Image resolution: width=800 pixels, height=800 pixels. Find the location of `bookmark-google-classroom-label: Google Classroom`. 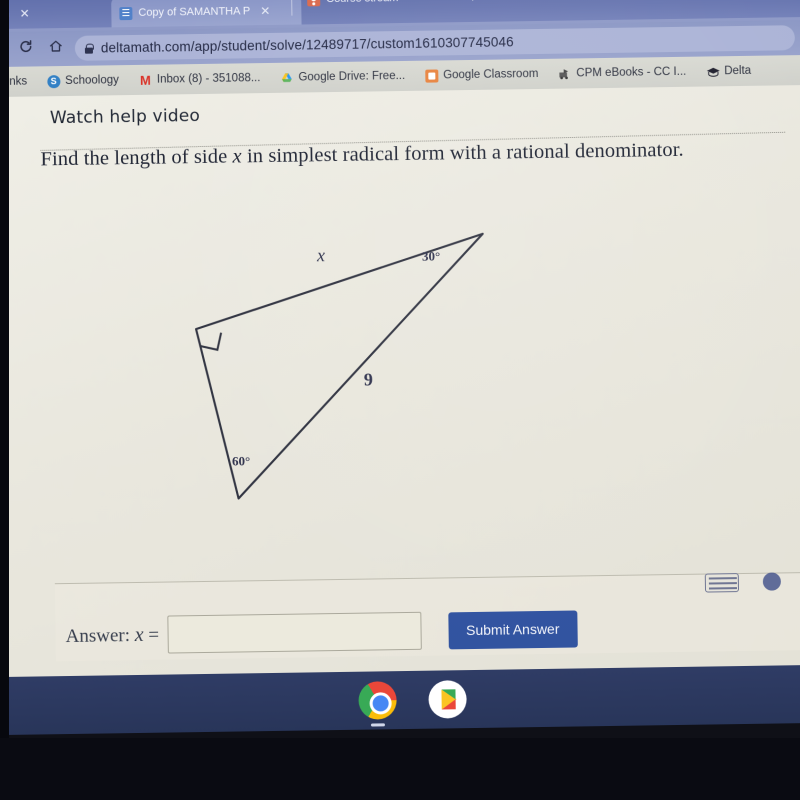

bookmark-google-classroom-label: Google Classroom is located at coordinates (491, 74).